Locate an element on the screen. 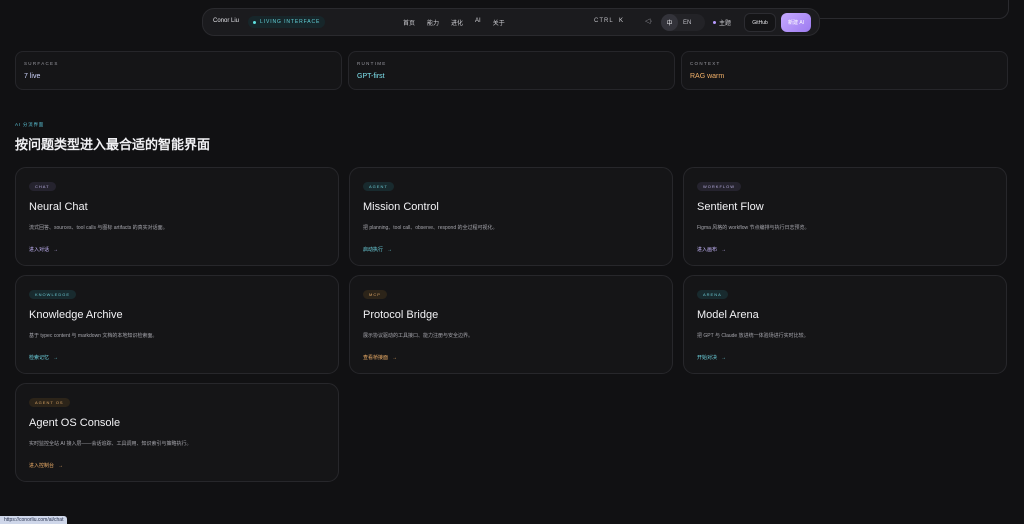 Image resolution: width=1024 pixels, height=524 pixels. card-tag: KNOWLEDGE is located at coordinates (53, 294).